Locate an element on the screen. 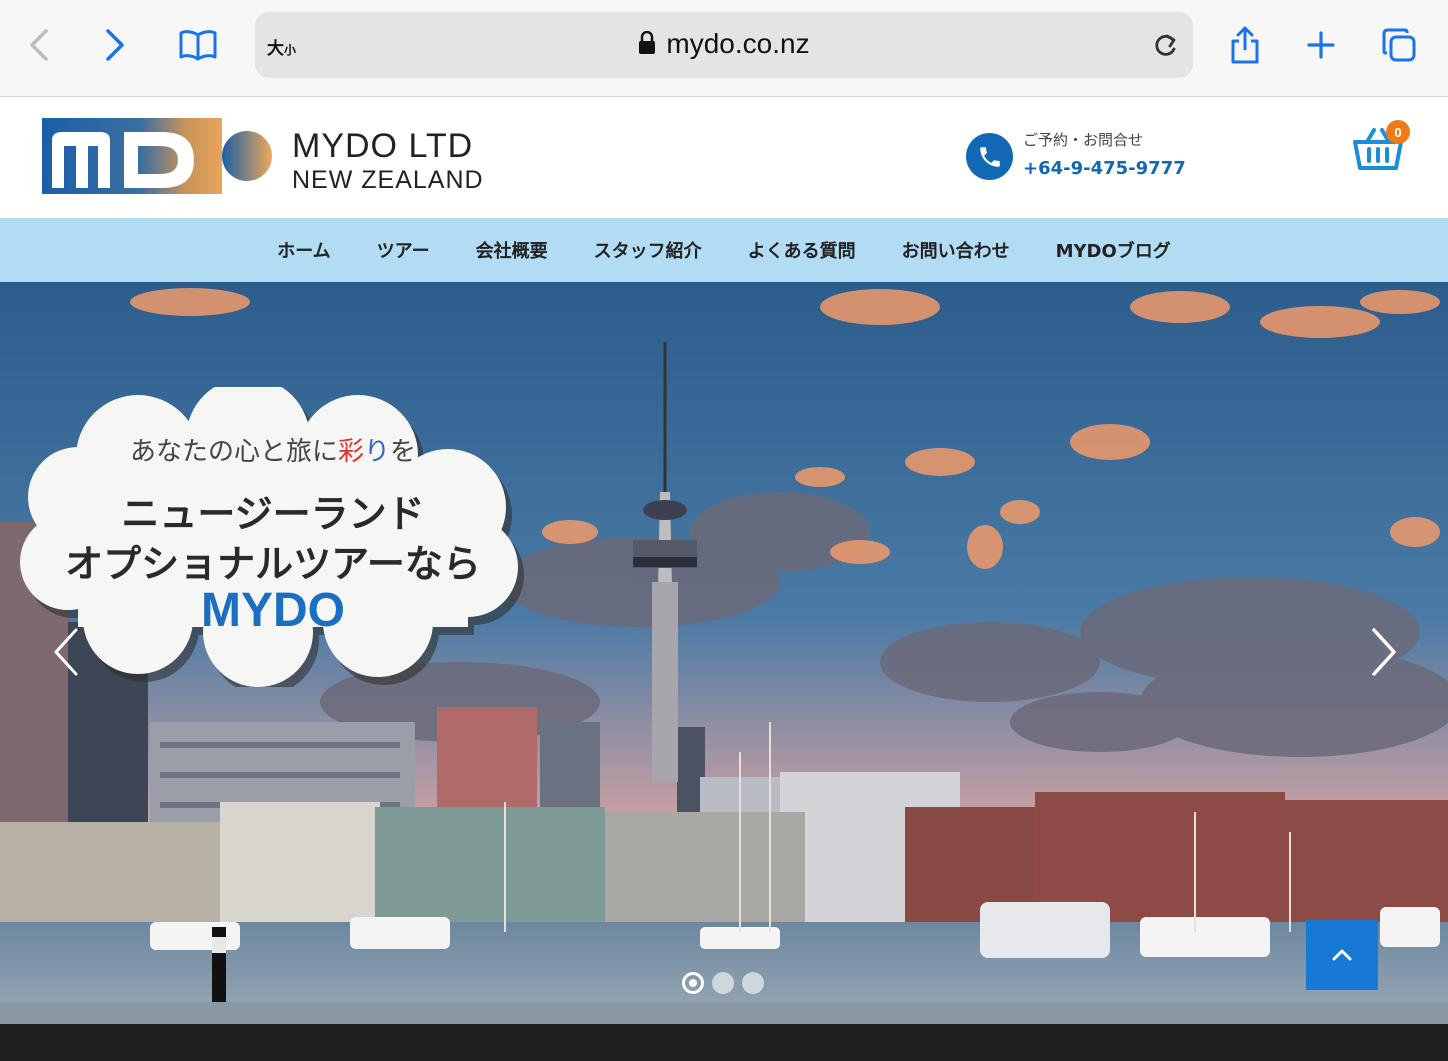  reload-icon is located at coordinates (1165, 45).